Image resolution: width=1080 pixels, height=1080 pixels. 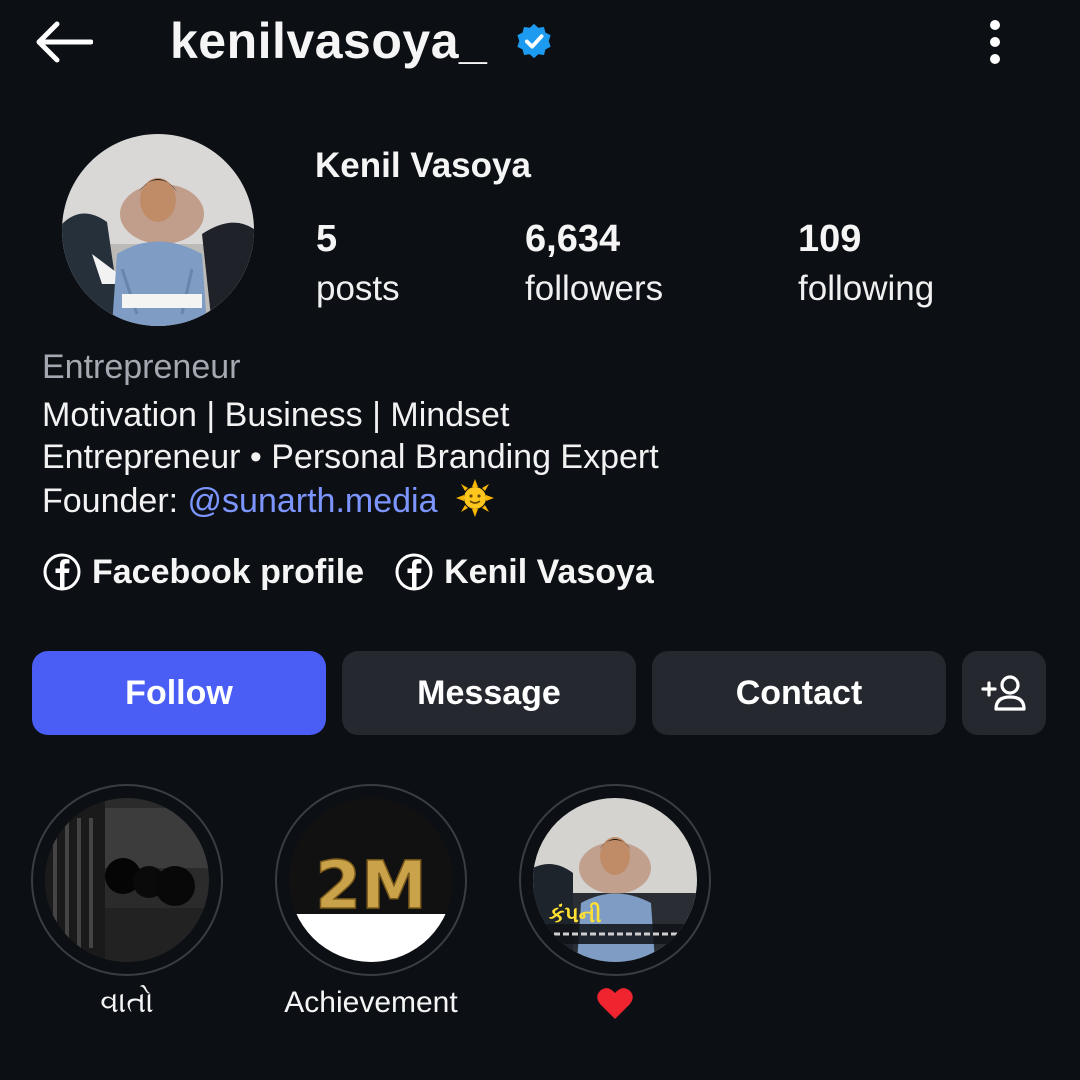 I want to click on back-button, so click(x=63, y=42).